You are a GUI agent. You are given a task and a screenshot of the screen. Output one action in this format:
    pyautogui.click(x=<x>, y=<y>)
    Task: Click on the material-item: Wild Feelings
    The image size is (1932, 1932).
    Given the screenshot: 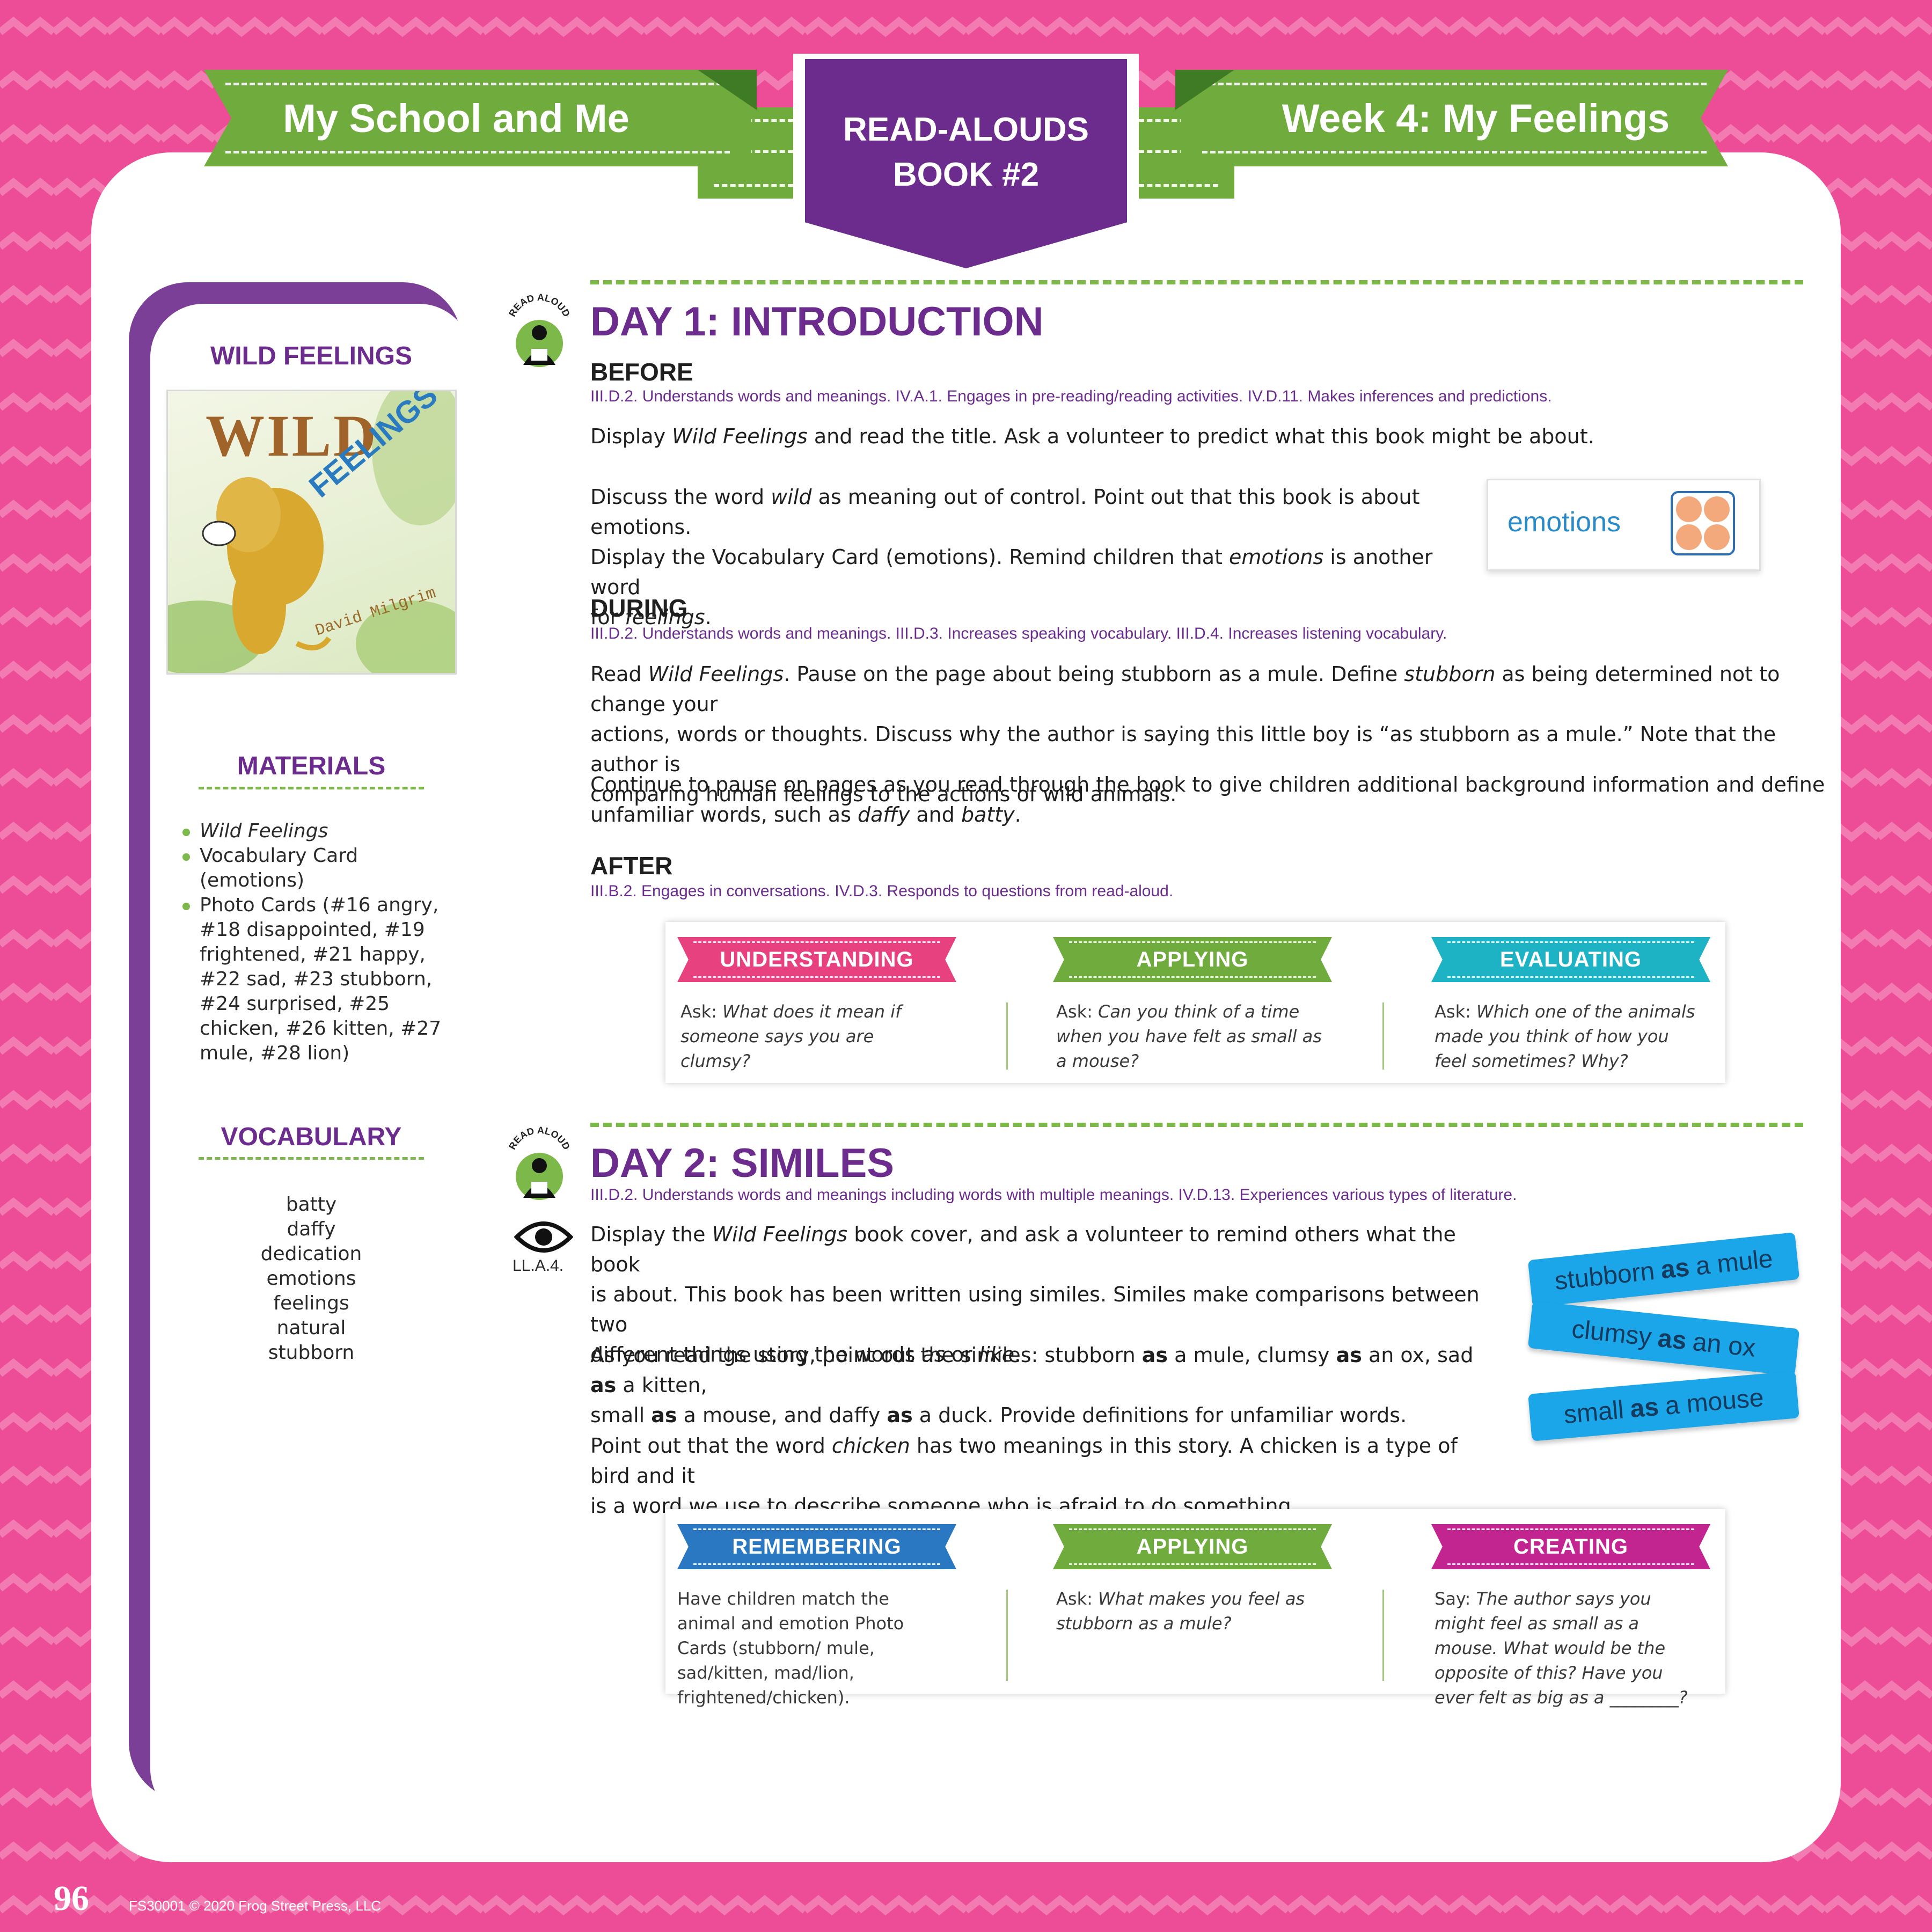 What is the action you would take?
    pyautogui.click(x=322, y=831)
    